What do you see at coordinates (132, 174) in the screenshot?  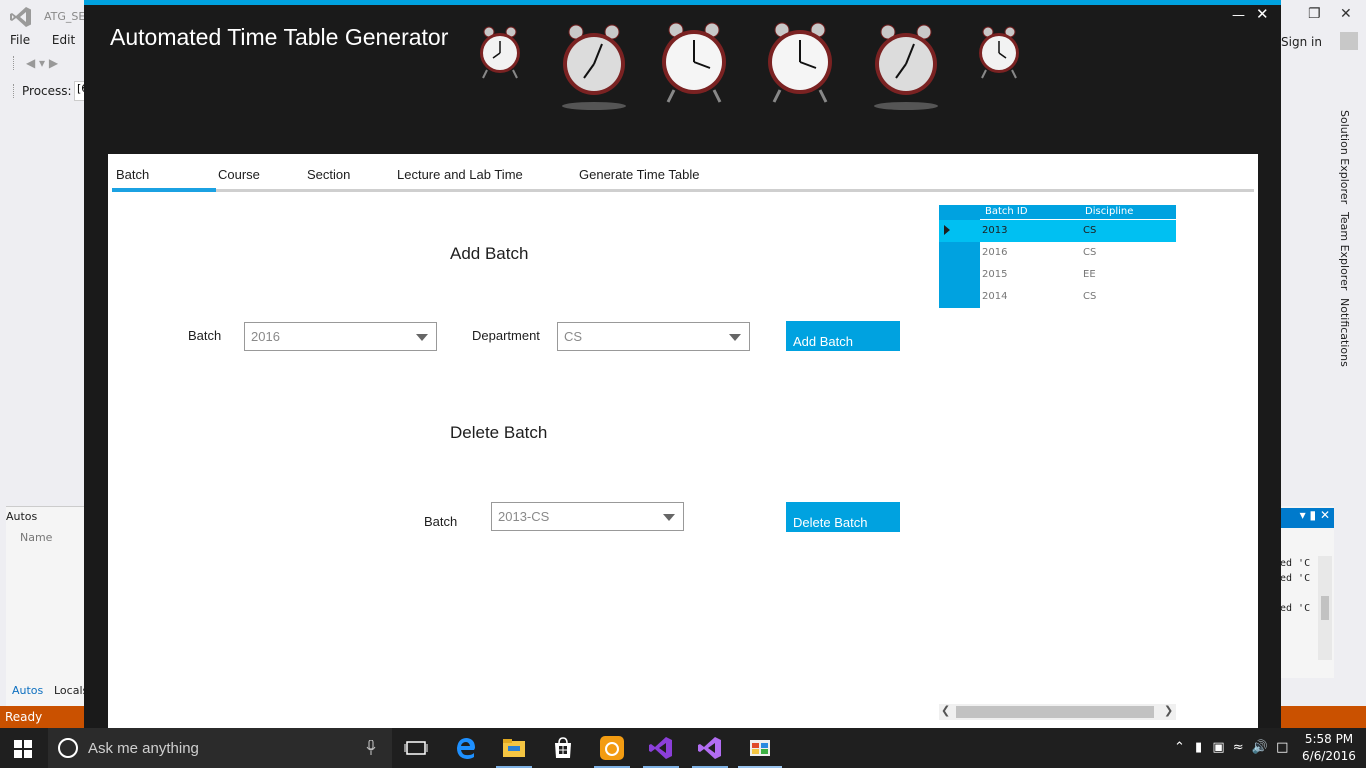 I see `tab-batch: Batch` at bounding box center [132, 174].